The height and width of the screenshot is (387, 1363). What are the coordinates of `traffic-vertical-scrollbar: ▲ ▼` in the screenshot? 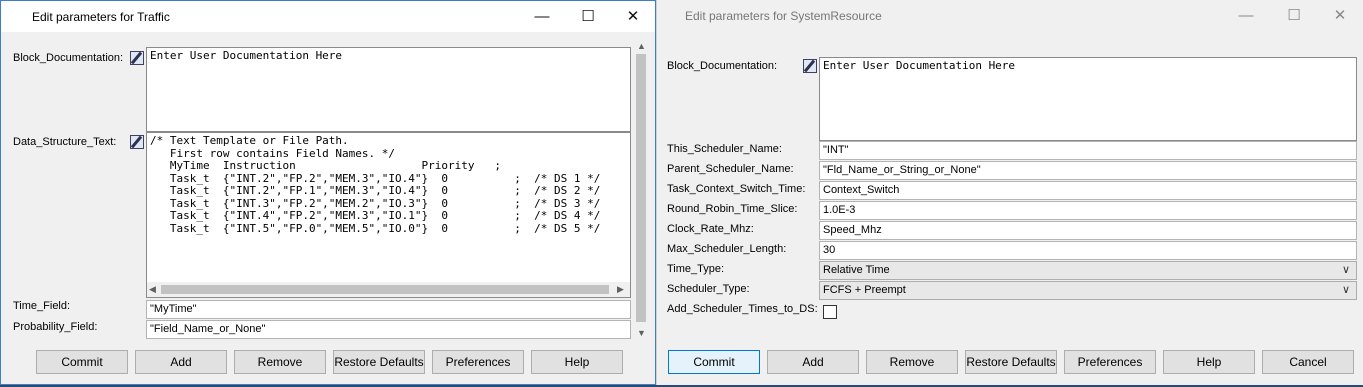 It's located at (641, 190).